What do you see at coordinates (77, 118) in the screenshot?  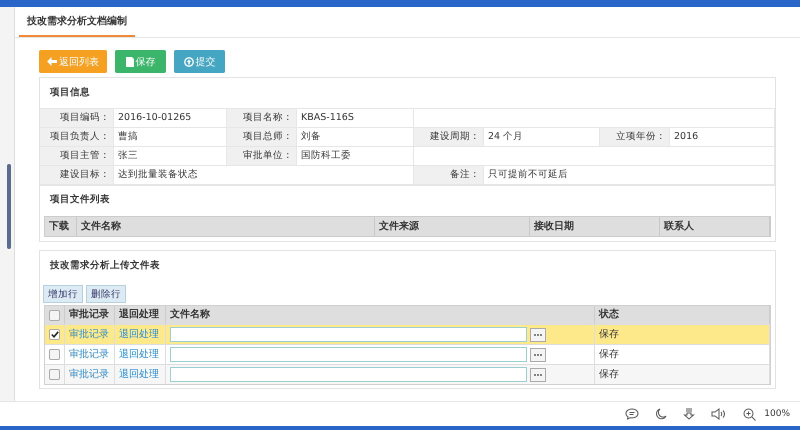 I see `field-label: 项目编码：` at bounding box center [77, 118].